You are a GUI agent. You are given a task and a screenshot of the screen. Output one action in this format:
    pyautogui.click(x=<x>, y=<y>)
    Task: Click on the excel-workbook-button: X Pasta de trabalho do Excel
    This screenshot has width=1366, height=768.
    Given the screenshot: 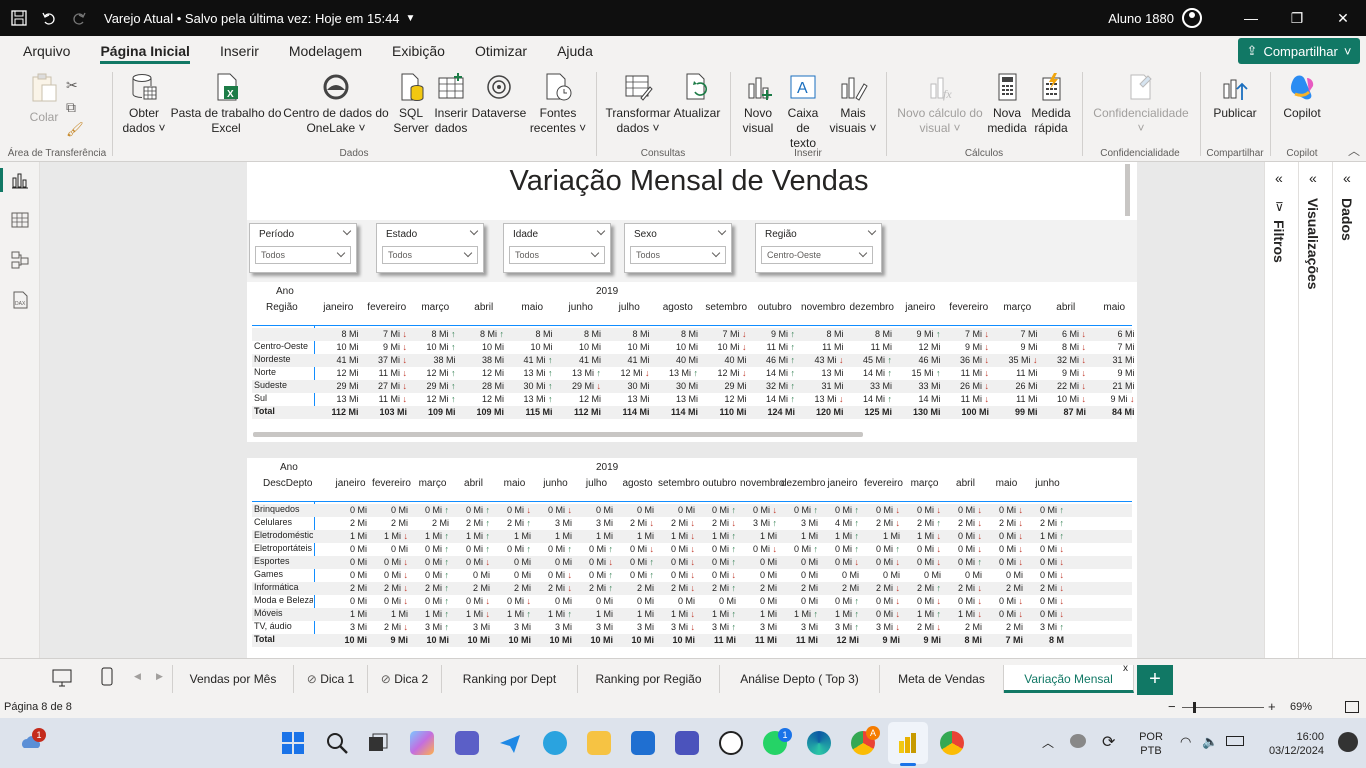 What is the action you would take?
    pyautogui.click(x=226, y=103)
    